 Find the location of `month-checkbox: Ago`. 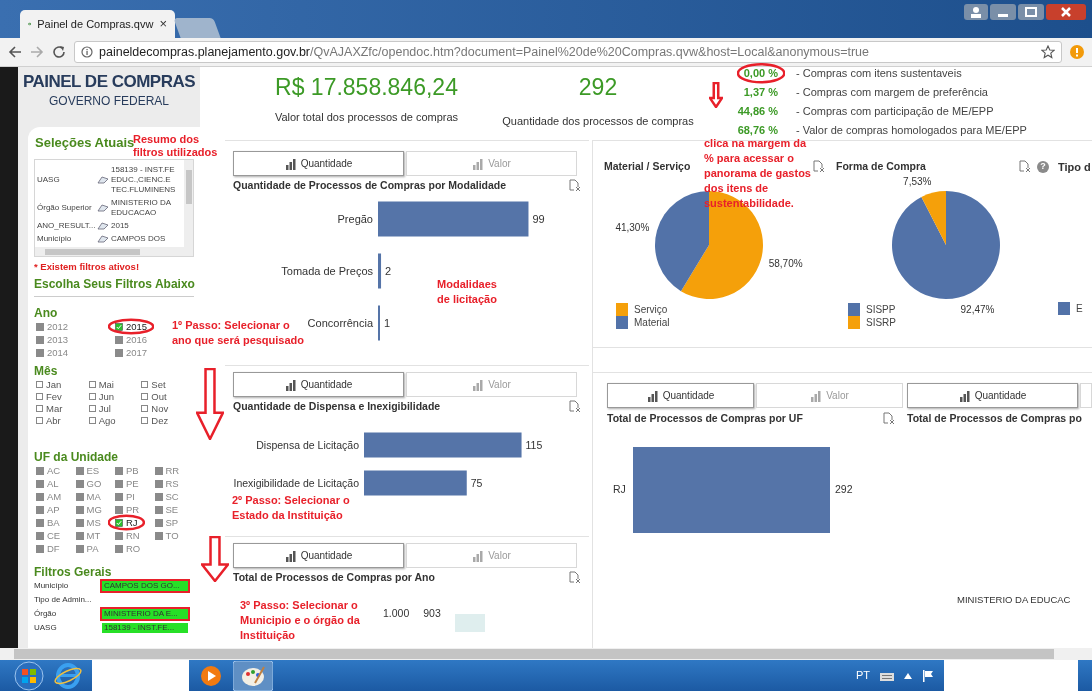

month-checkbox: Ago is located at coordinates (115, 420).